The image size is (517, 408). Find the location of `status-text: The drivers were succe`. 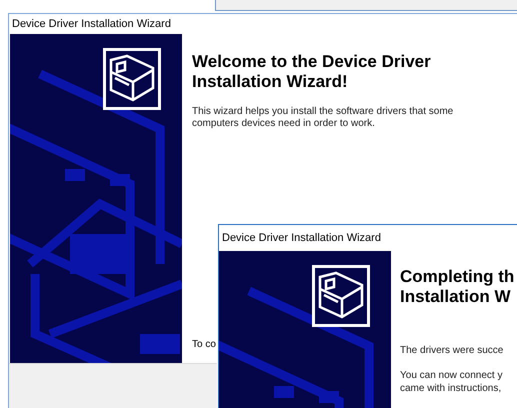

status-text: The drivers were succe is located at coordinates (452, 351).